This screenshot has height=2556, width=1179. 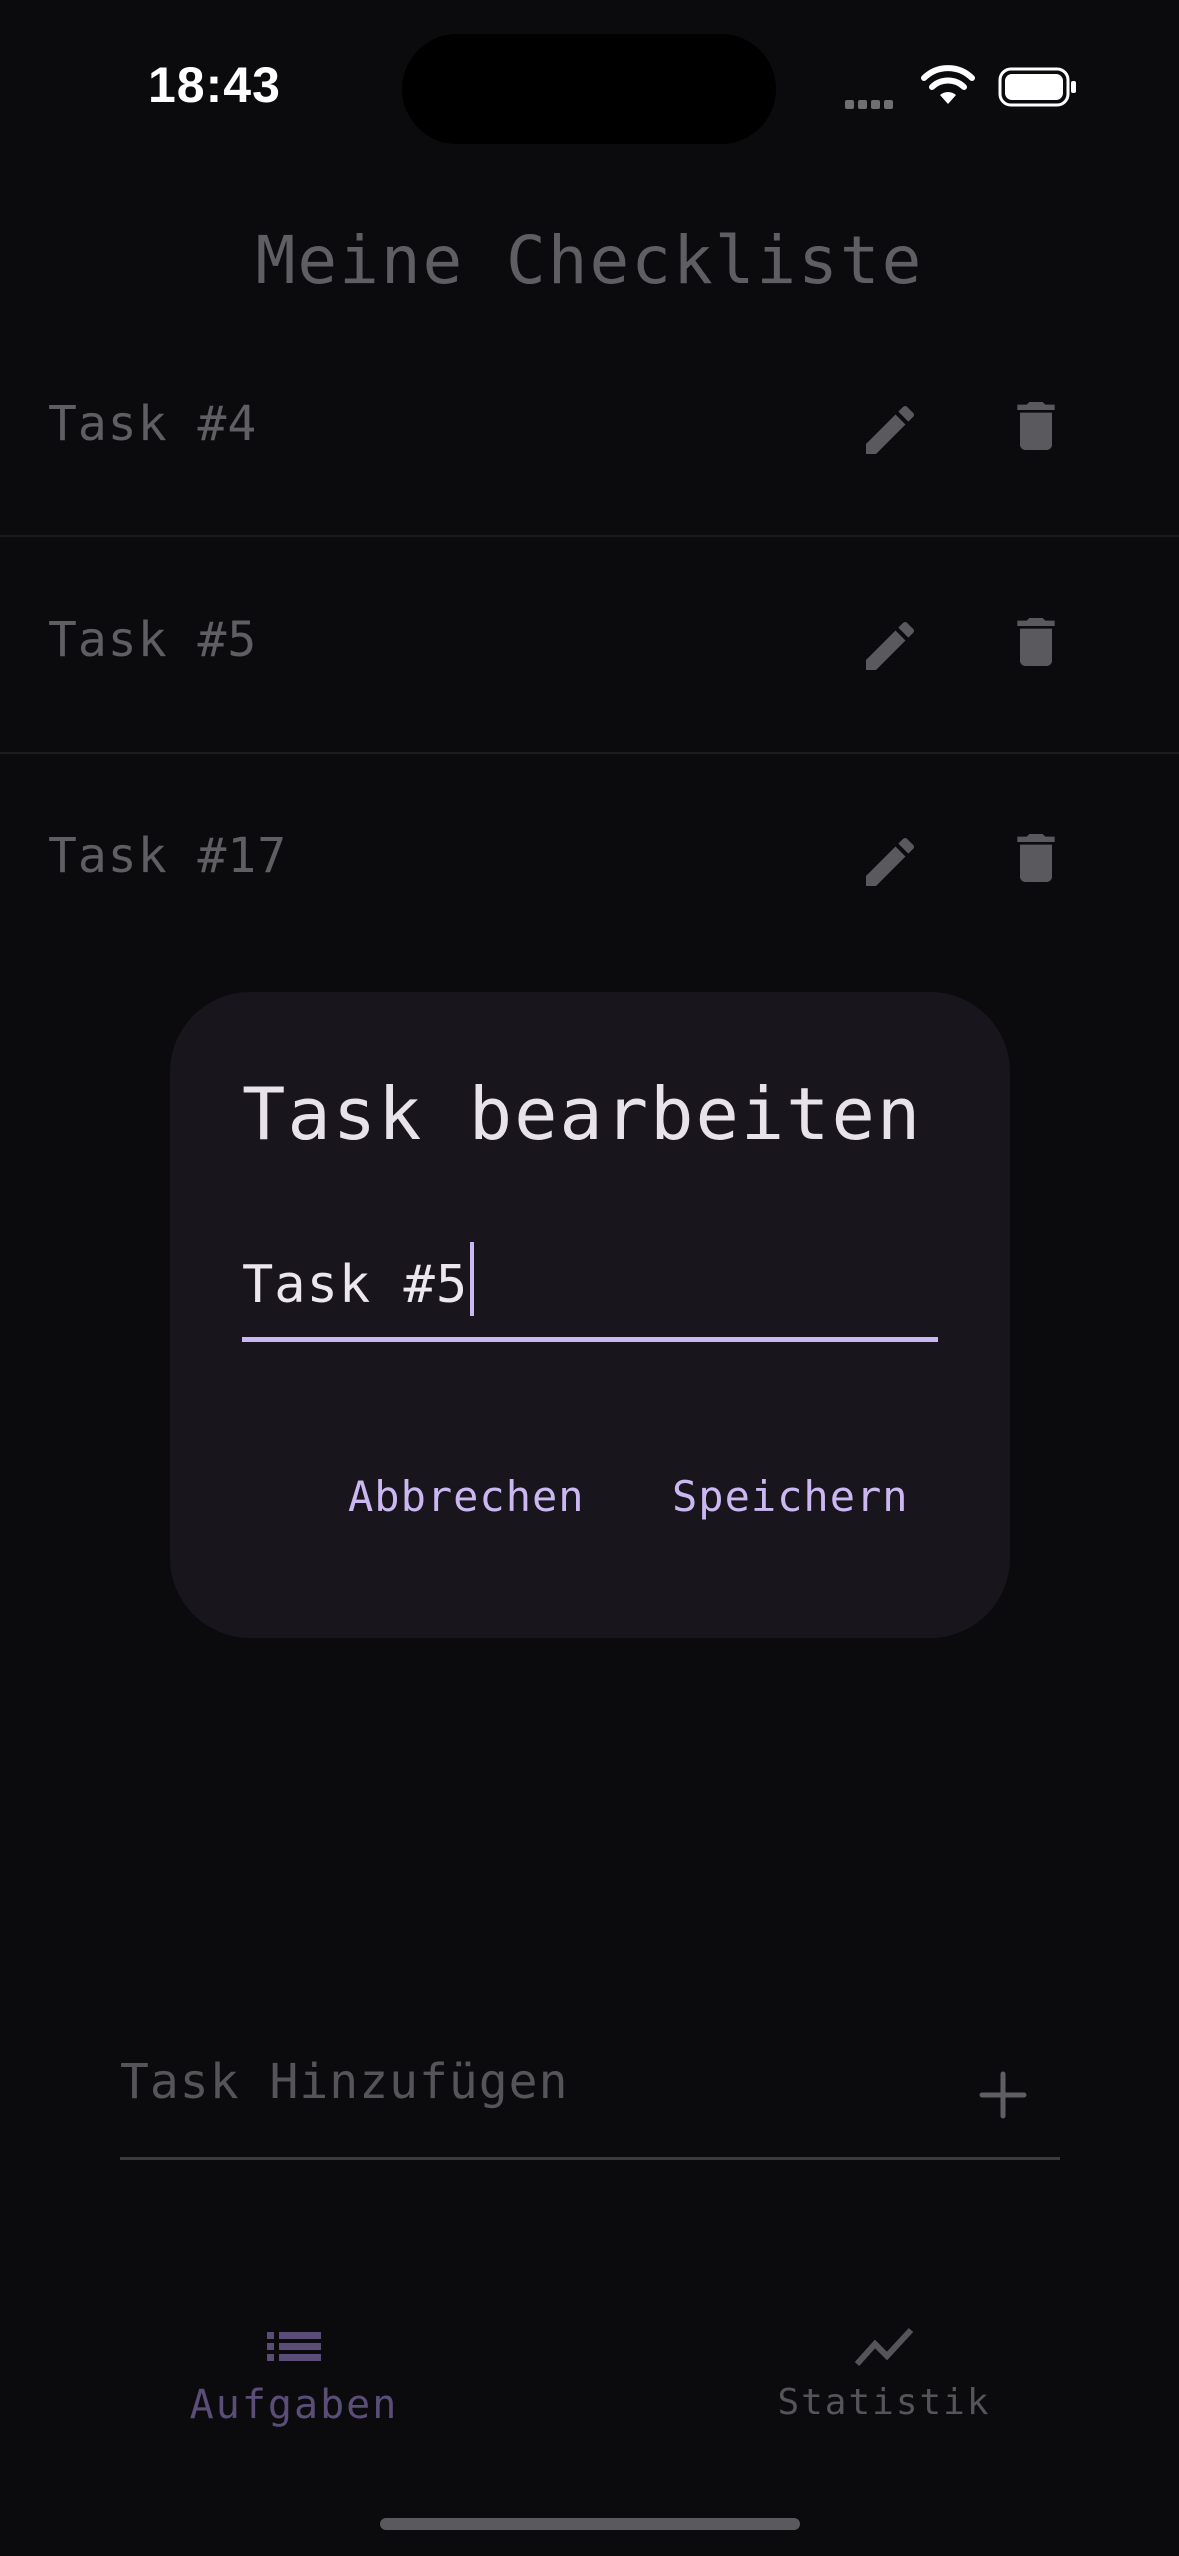 What do you see at coordinates (590, 2524) in the screenshot?
I see `home-indicator` at bounding box center [590, 2524].